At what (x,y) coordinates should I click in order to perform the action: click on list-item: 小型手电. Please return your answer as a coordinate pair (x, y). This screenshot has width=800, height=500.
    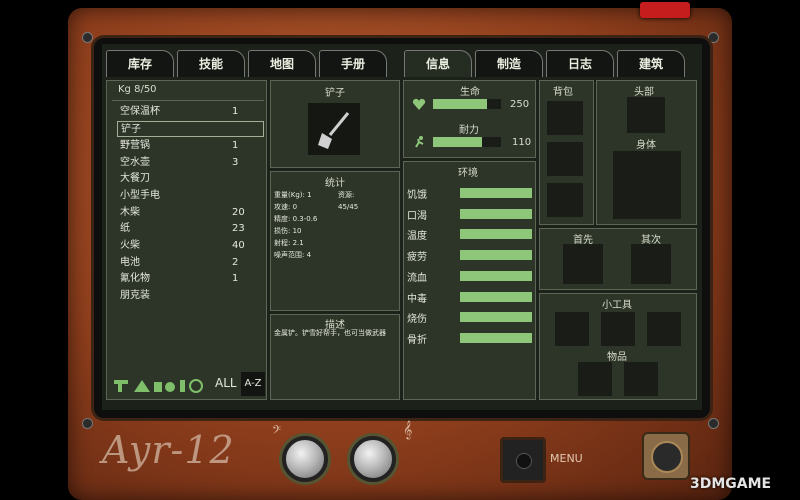
    Looking at the image, I should click on (190, 196).